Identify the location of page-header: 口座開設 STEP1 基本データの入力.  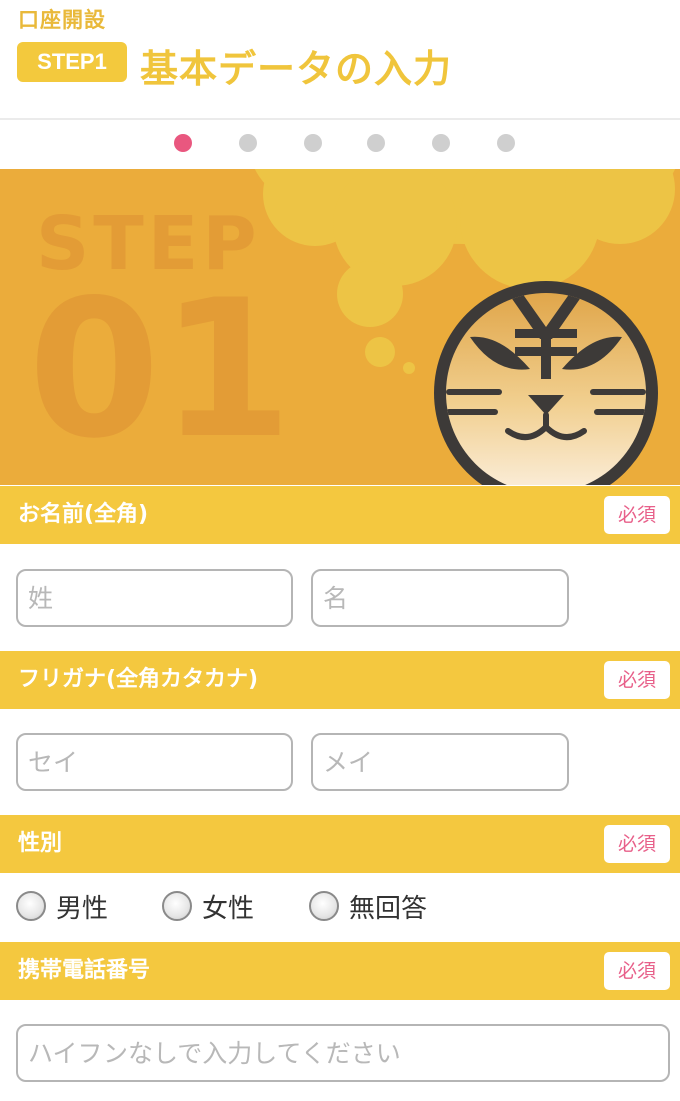
(340, 60).